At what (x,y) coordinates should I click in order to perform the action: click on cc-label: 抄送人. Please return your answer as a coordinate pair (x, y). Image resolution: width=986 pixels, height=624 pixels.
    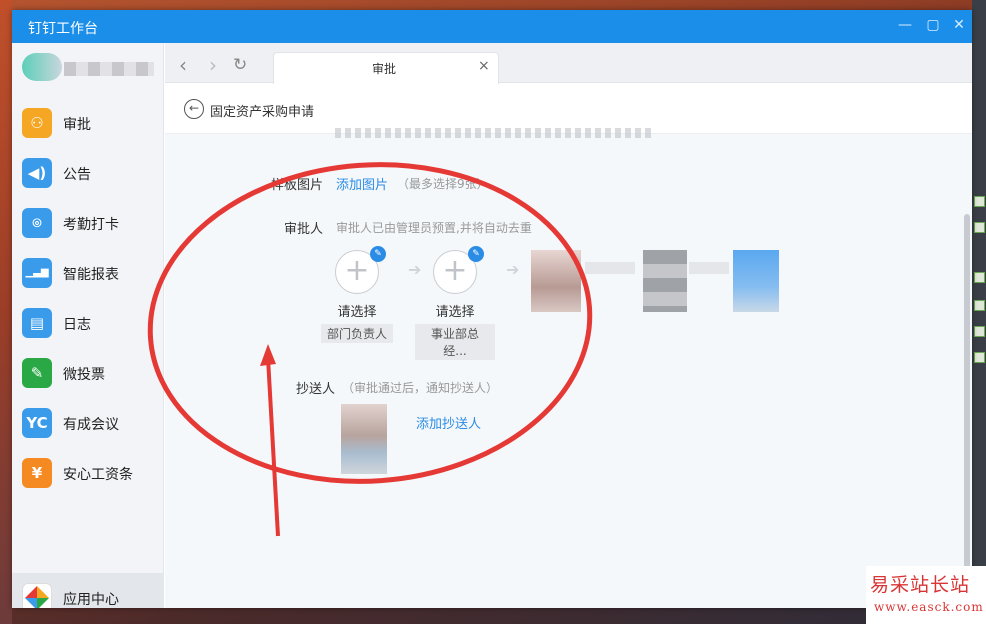
    Looking at the image, I should click on (315, 389).